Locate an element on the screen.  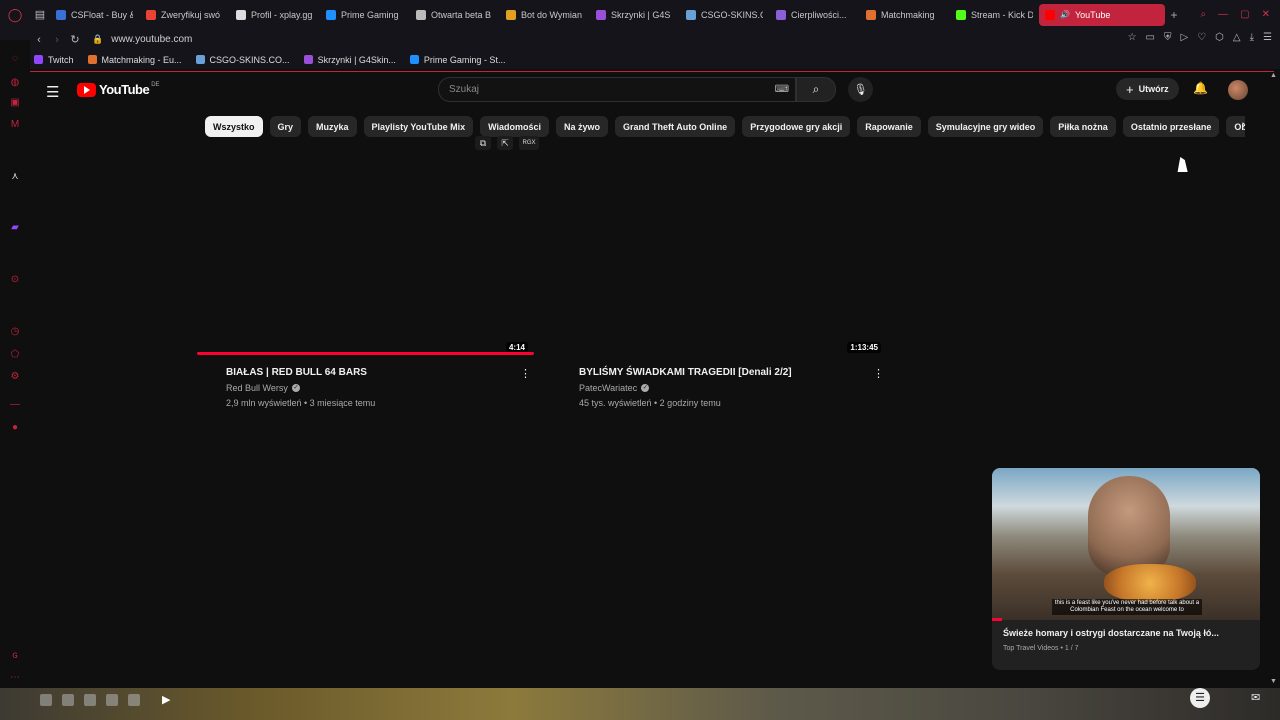
snapshot-icon: ▭ is located at coordinates (1150, 37).